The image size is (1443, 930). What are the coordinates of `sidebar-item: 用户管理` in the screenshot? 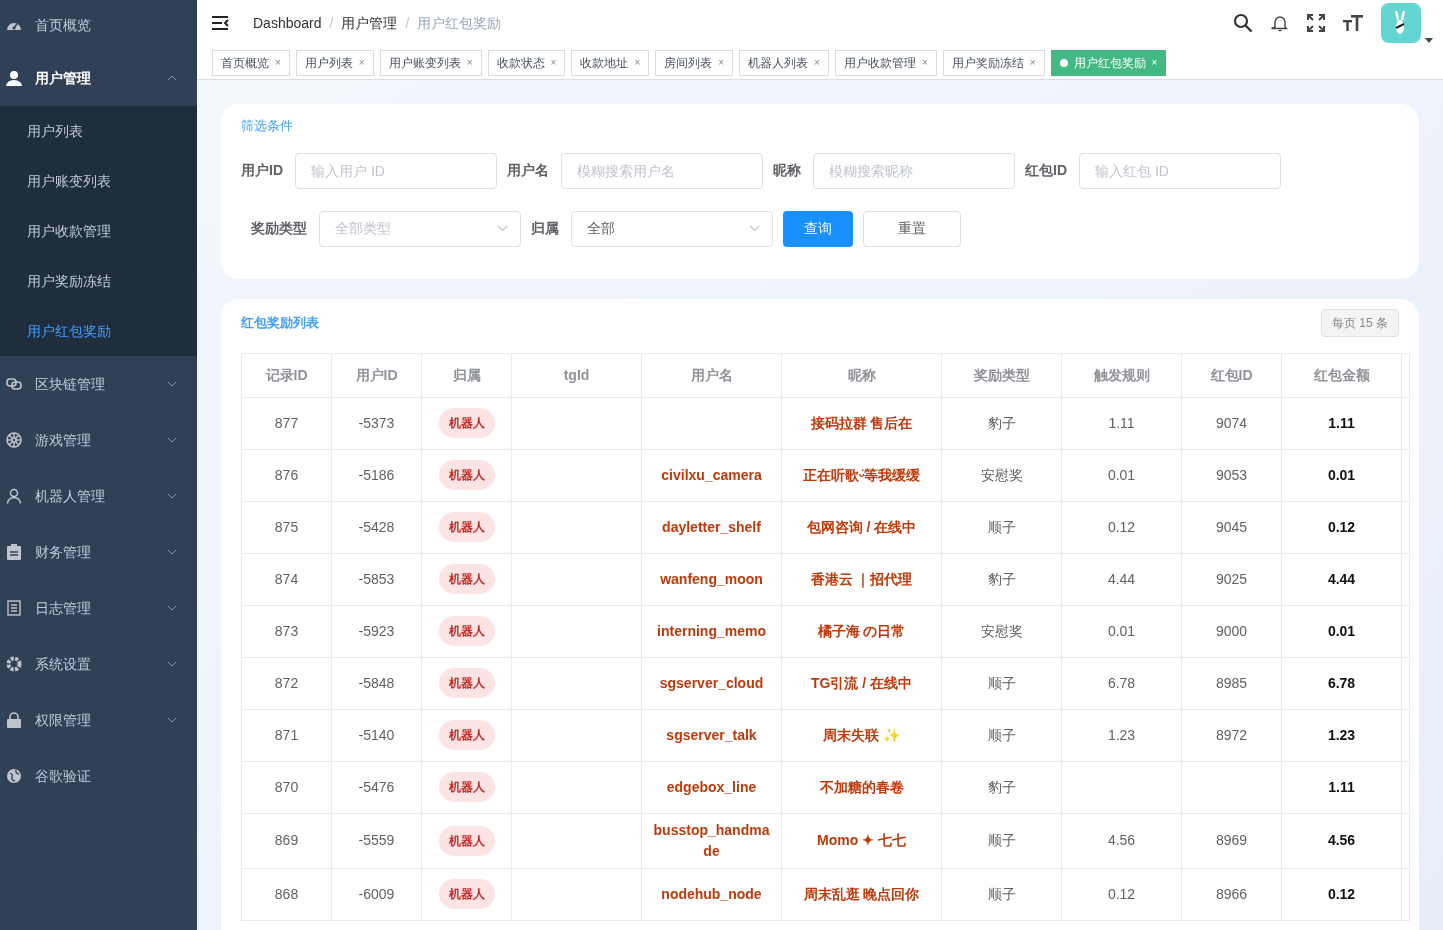 It's located at (98, 78).